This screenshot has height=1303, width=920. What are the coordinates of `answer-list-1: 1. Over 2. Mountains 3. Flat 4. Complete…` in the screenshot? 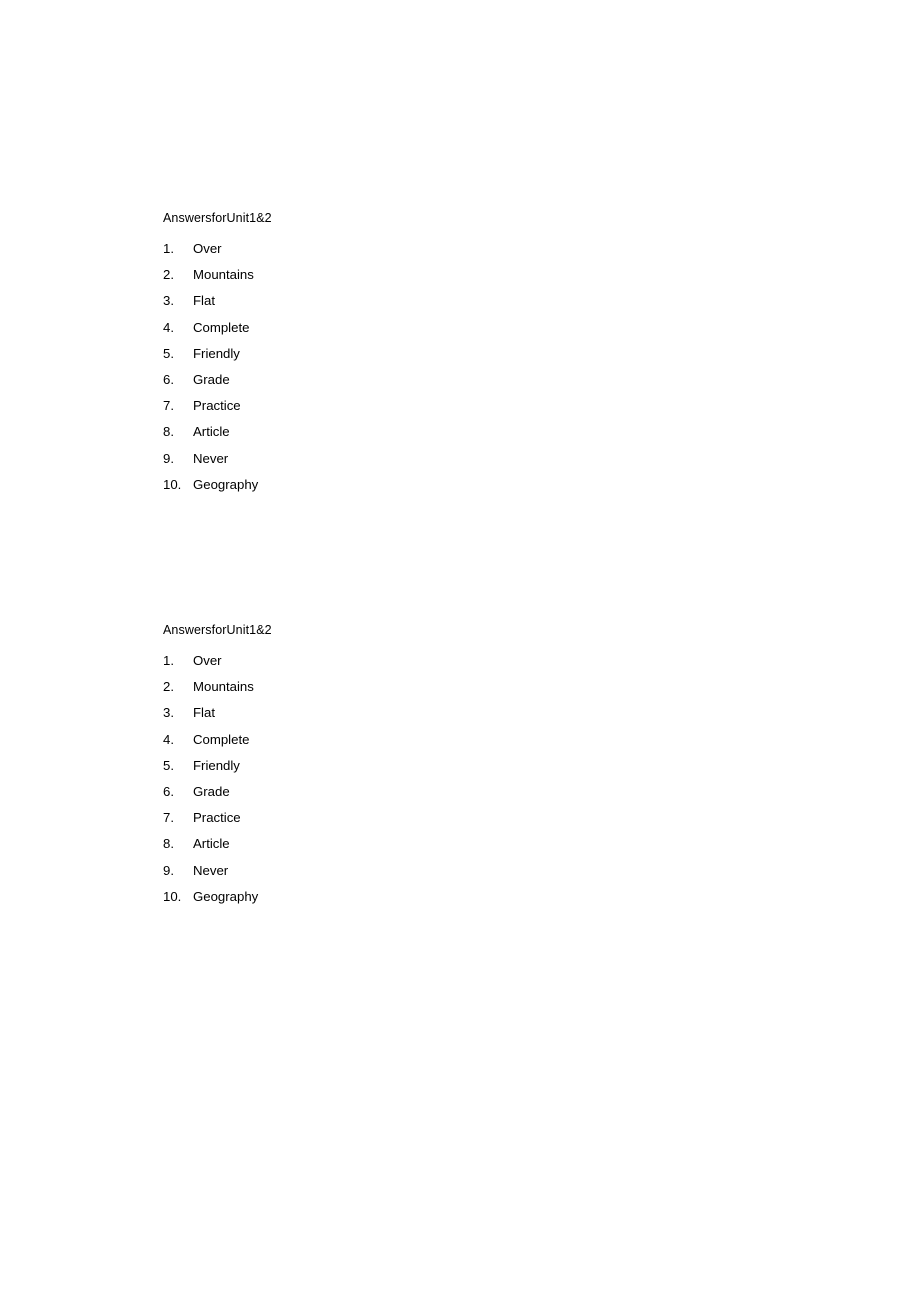 It's located at (217, 367).